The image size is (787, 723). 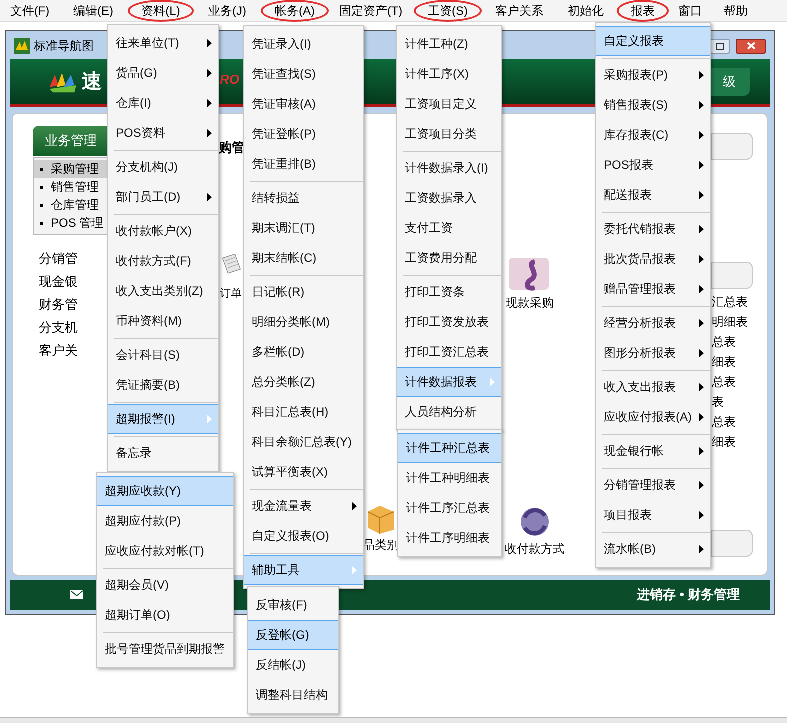 What do you see at coordinates (92, 82) in the screenshot?
I see `logo-text: 速` at bounding box center [92, 82].